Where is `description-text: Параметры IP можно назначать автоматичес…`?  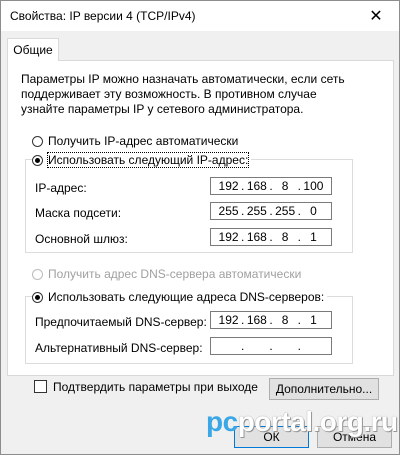 description-text: Параметры IP можно назначать автоматичес… is located at coordinates (183, 94).